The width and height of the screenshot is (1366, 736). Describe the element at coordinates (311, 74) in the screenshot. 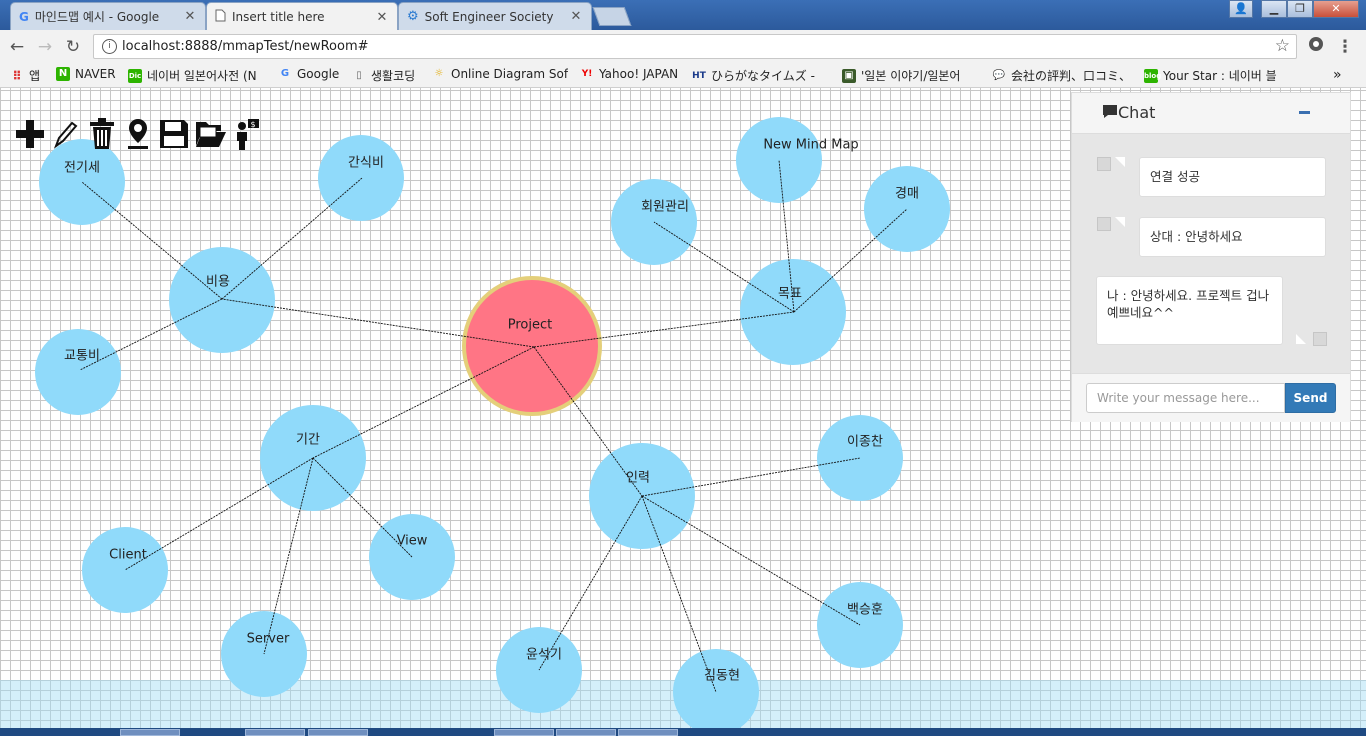

I see `bookmark-google: G Google` at that location.